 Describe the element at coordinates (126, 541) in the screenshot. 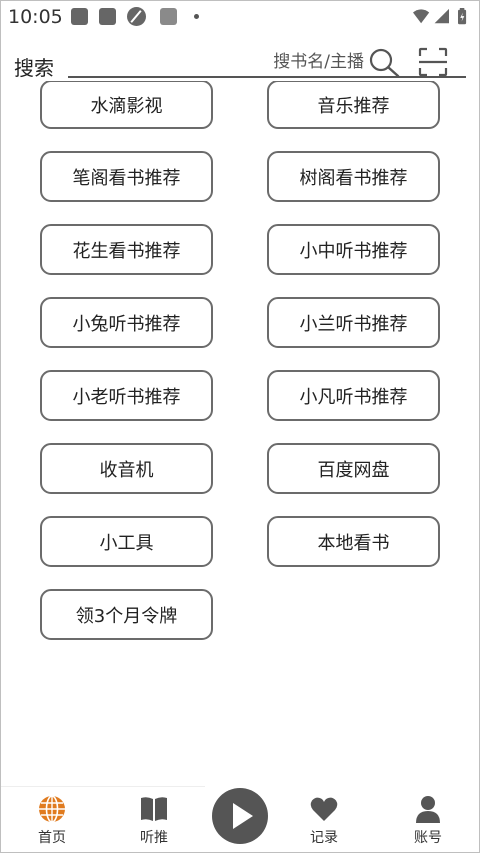

I see `menu-item-tools: 小工具` at that location.